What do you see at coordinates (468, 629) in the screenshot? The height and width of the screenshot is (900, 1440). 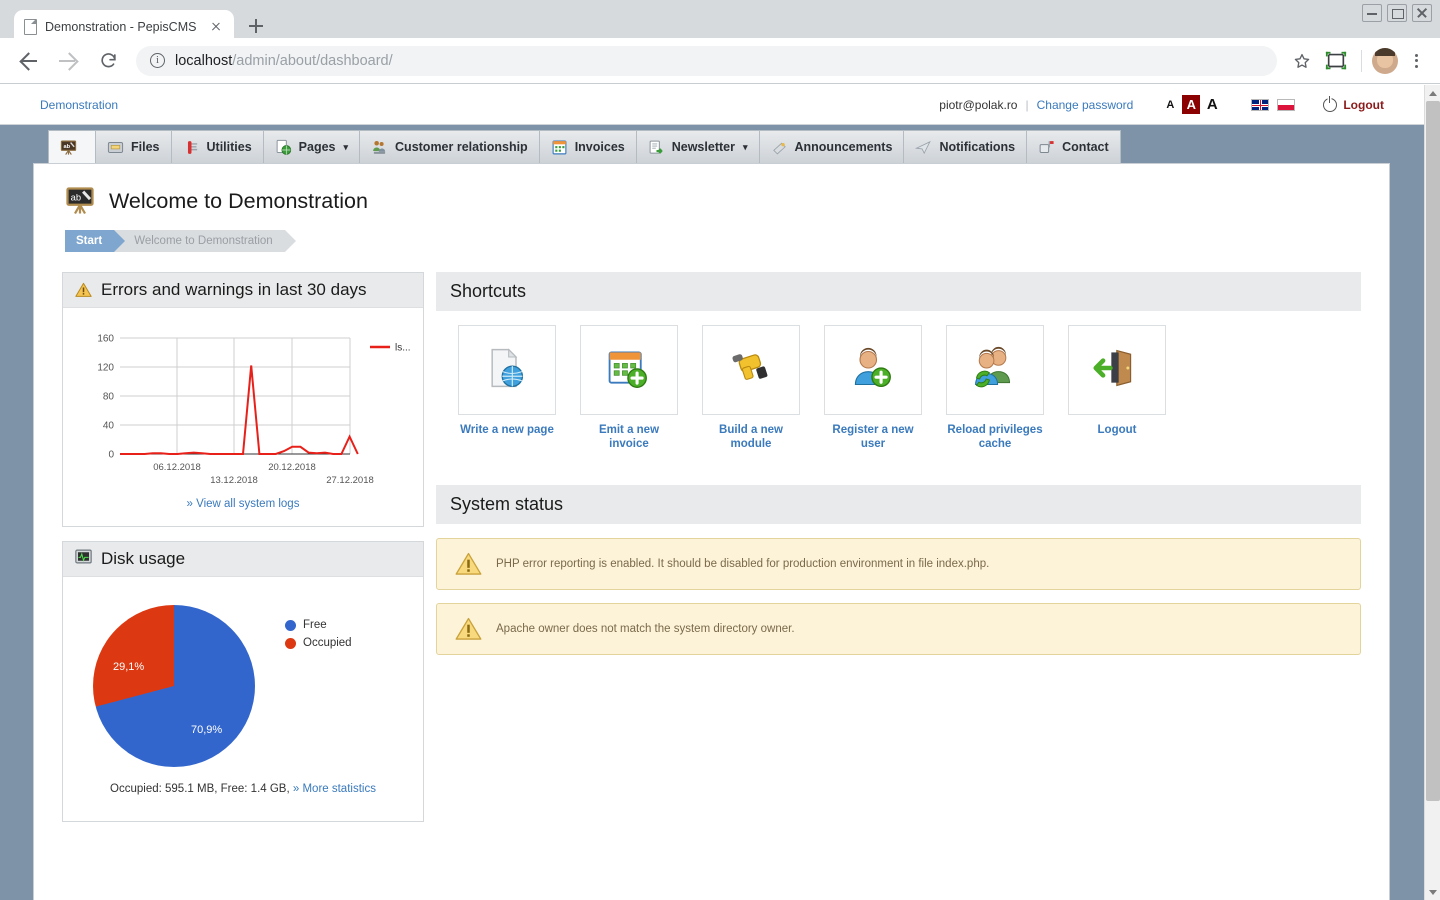 I see `warning-icon` at bounding box center [468, 629].